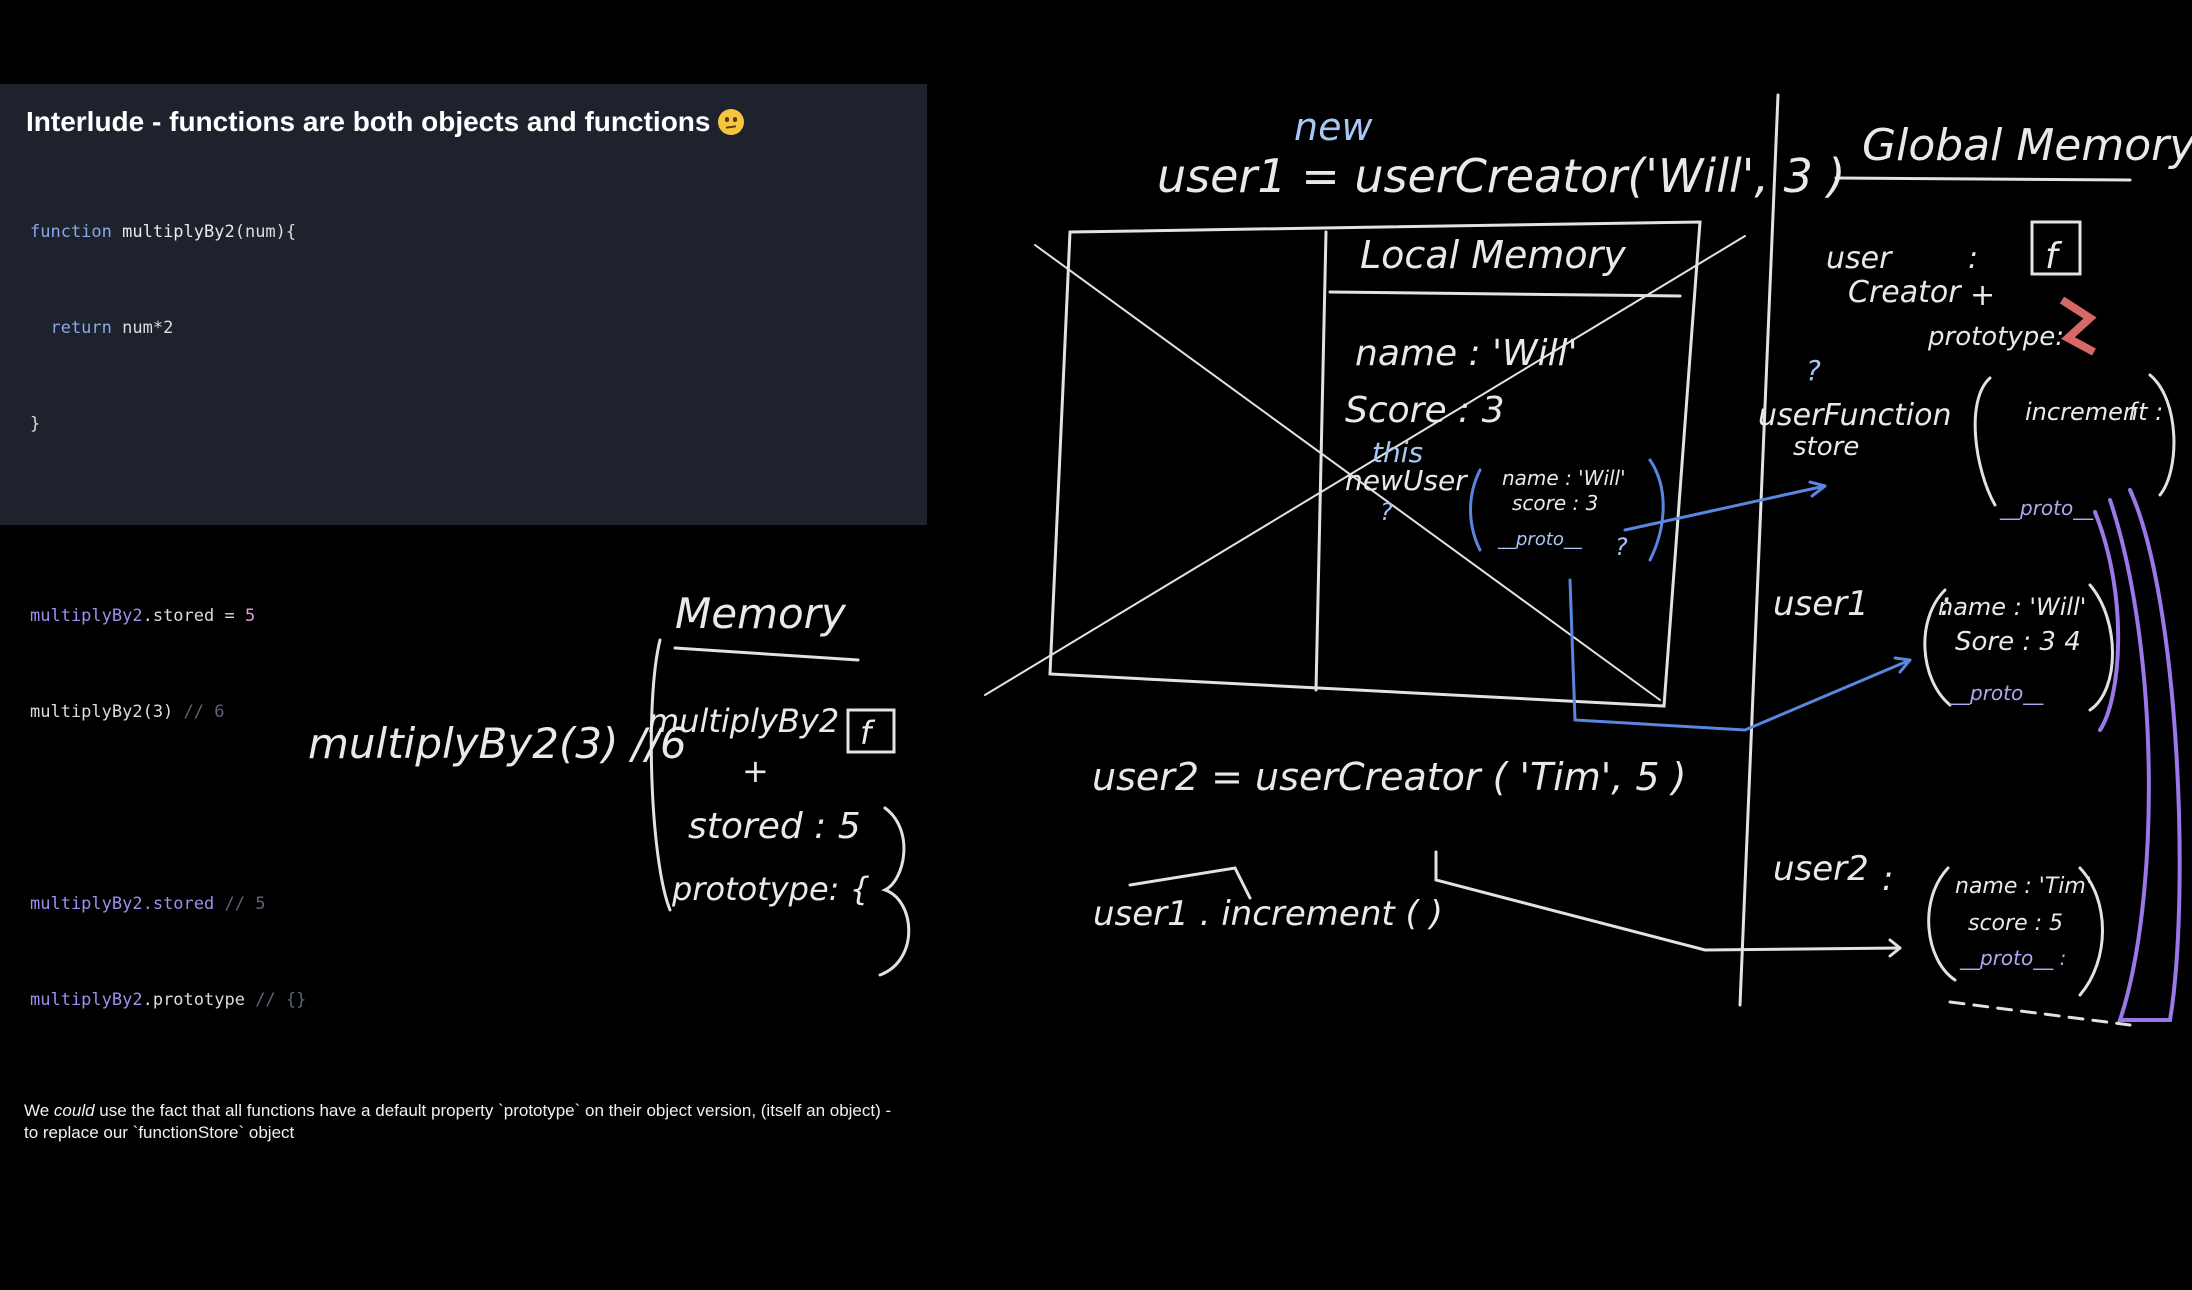 This screenshot has height=1290, width=2192. I want to click on global-fn-box-label: f, so click(2054, 256).